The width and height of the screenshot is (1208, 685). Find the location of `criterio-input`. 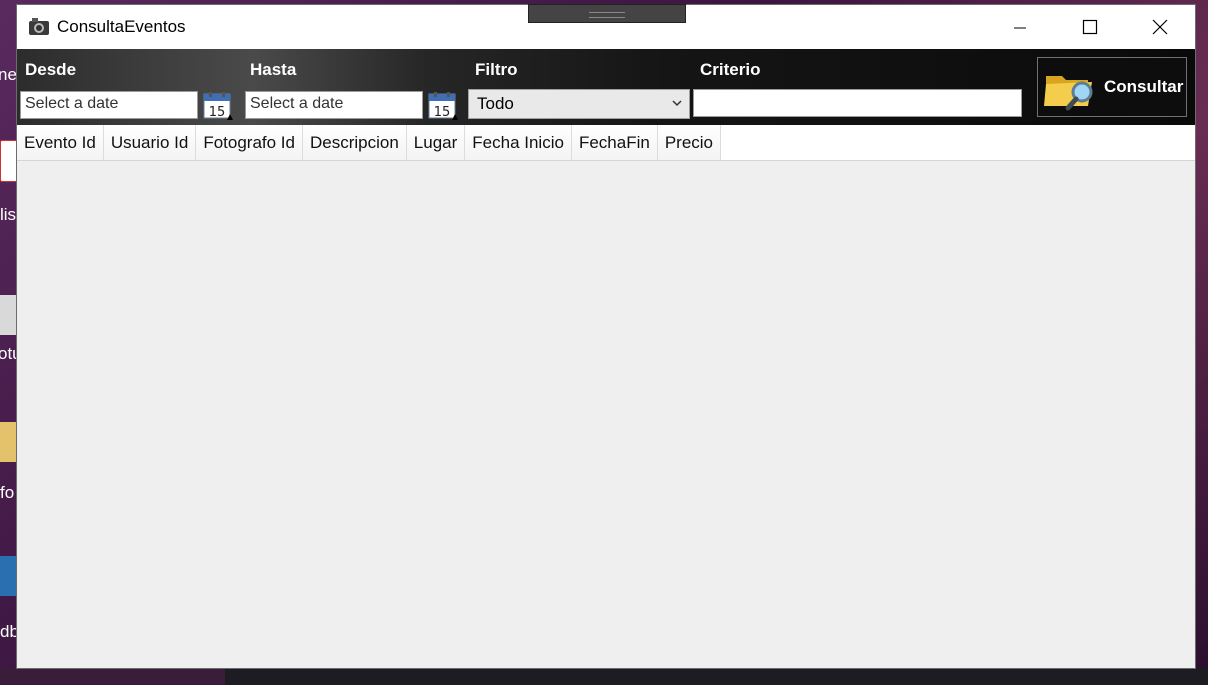

criterio-input is located at coordinates (857, 103).